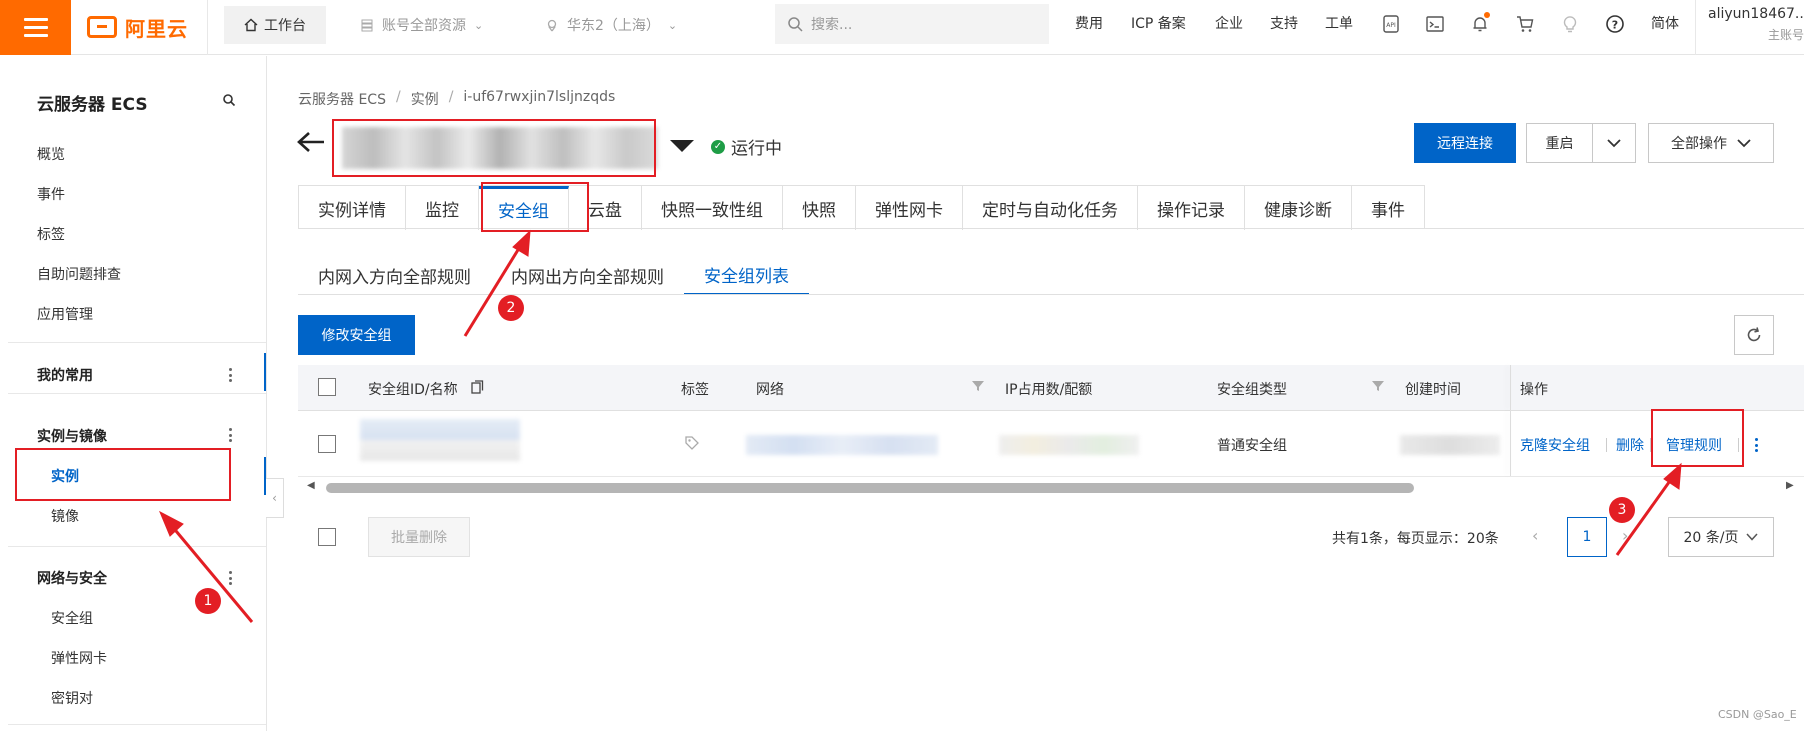 This screenshot has width=1804, height=731. What do you see at coordinates (870, 488) in the screenshot?
I see `scrollbar-thumb` at bounding box center [870, 488].